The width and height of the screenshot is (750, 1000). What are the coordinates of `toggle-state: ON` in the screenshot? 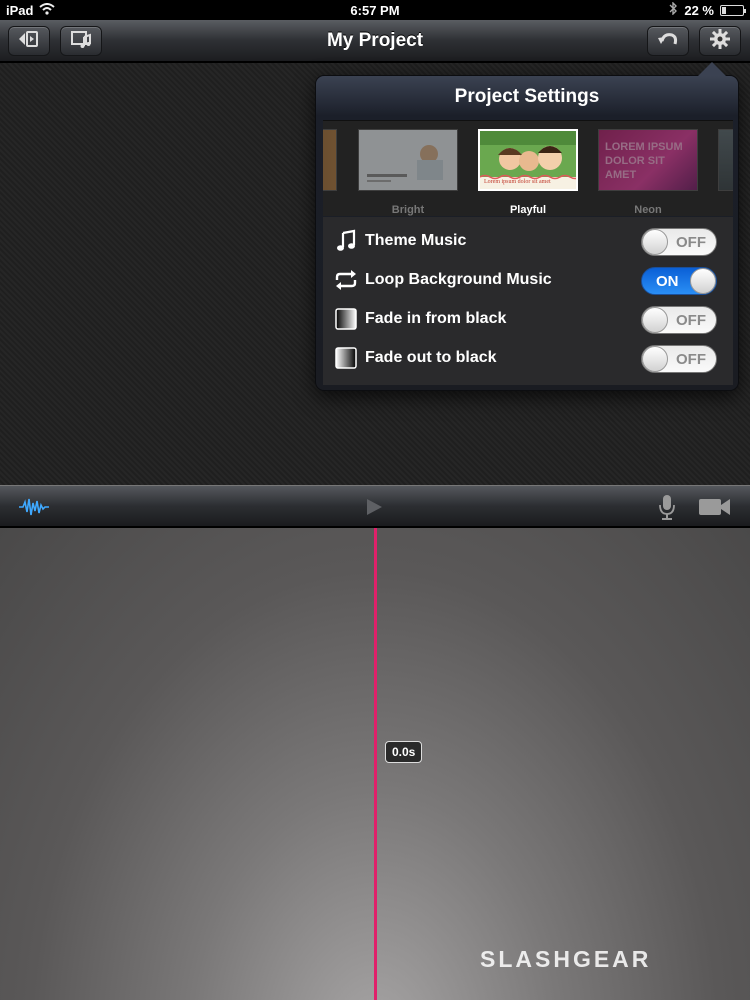 It's located at (667, 281).